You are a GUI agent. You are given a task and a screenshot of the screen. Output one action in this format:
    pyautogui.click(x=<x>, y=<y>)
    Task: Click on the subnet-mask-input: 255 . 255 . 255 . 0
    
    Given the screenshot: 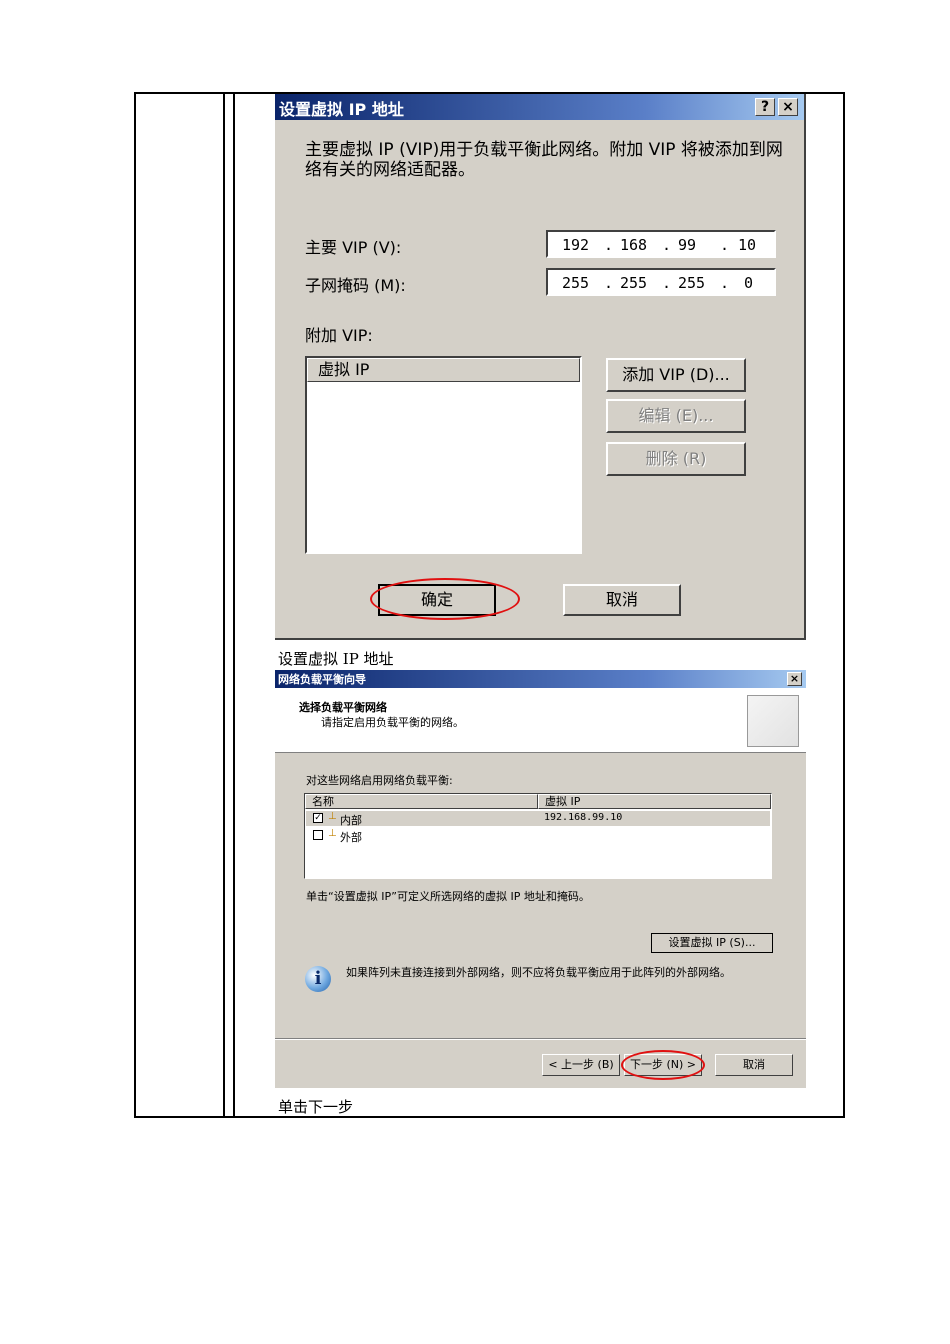 What is the action you would take?
    pyautogui.click(x=661, y=282)
    